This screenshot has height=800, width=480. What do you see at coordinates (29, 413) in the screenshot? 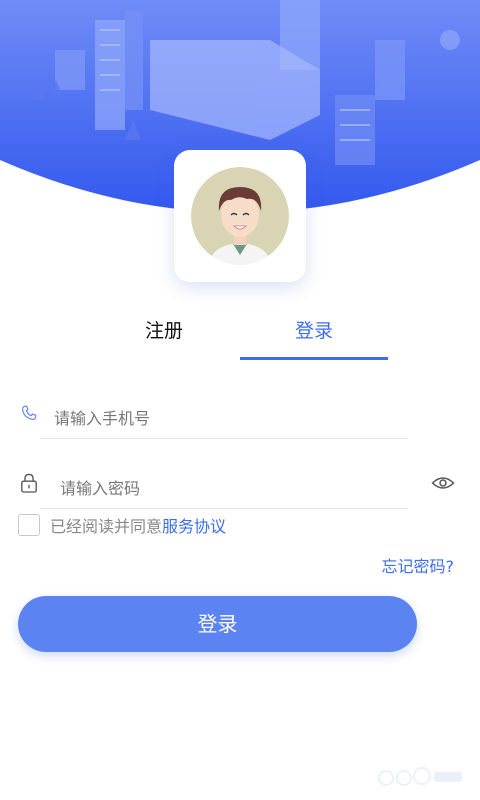
I see `phone-icon` at bounding box center [29, 413].